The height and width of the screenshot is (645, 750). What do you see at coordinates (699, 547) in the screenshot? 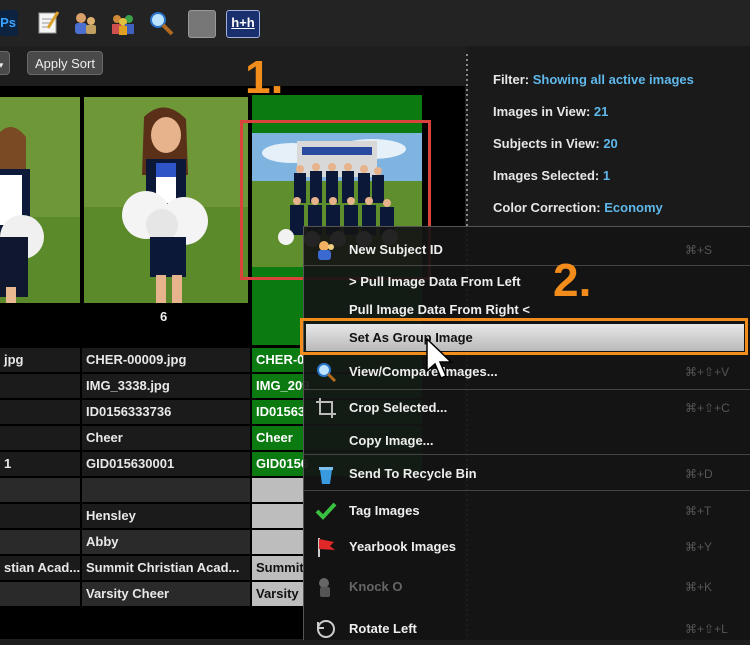
I see `menu-item-shortcut: ⌘+Y` at bounding box center [699, 547].